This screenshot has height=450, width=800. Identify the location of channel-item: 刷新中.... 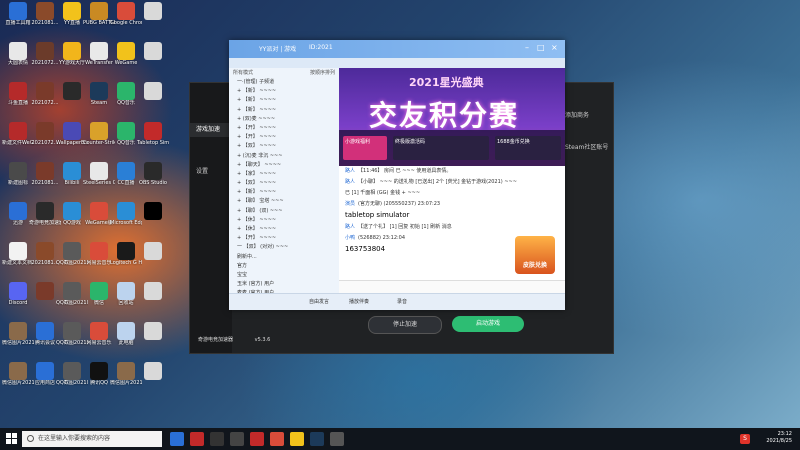
(284, 257).